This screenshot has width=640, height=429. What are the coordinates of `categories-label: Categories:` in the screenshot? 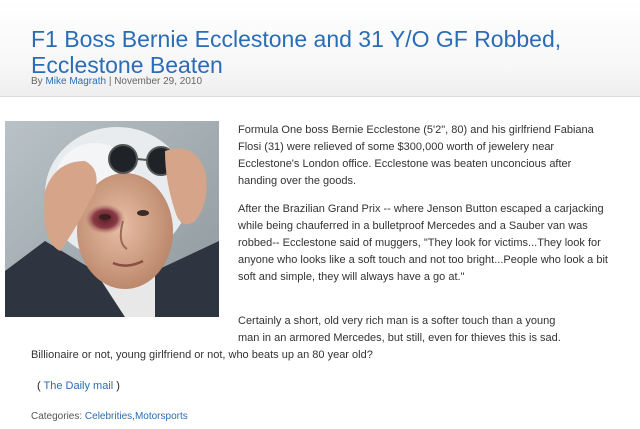 It's located at (57, 416).